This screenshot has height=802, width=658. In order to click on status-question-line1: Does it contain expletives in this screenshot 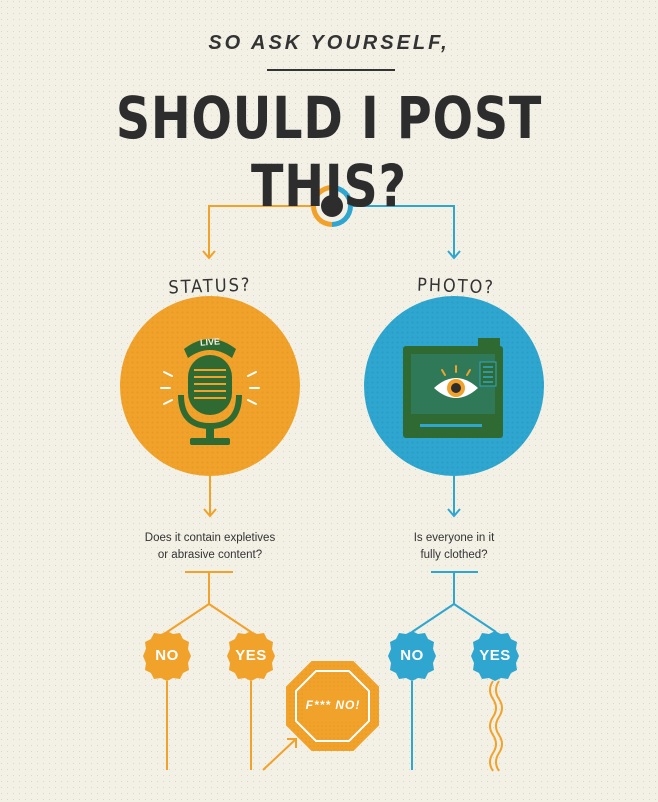, I will do `click(210, 538)`.